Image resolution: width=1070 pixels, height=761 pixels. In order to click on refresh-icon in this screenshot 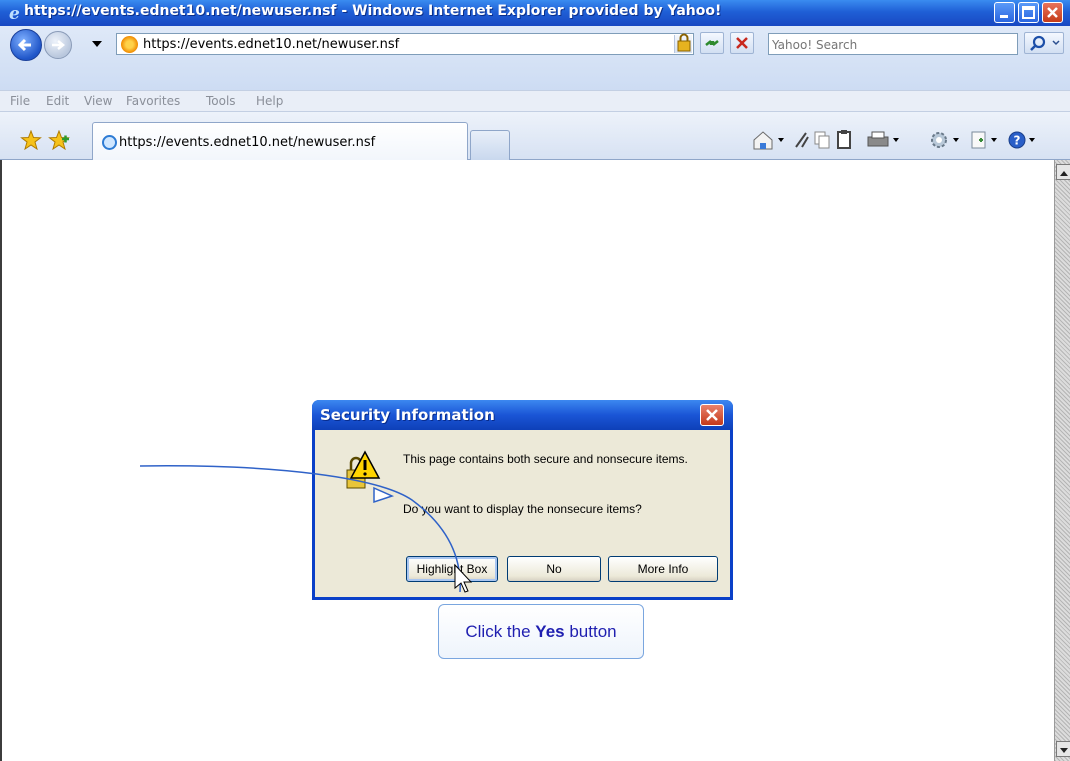, I will do `click(712, 43)`.